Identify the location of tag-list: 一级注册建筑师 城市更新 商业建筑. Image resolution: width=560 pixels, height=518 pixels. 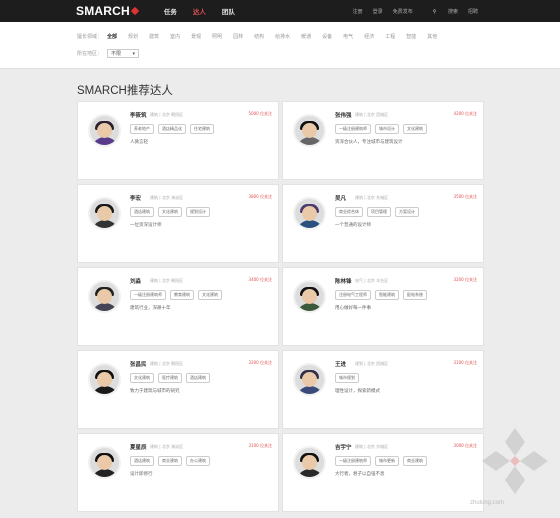
(383, 461).